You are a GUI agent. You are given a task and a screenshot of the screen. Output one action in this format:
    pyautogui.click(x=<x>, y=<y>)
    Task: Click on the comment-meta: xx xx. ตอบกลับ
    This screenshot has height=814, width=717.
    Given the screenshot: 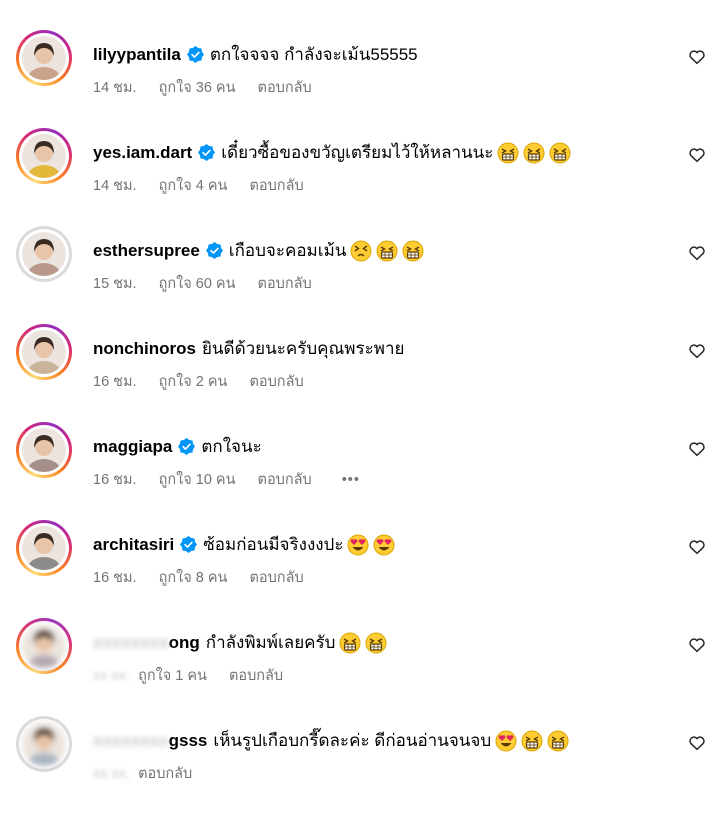 What is the action you would take?
    pyautogui.click(x=153, y=773)
    